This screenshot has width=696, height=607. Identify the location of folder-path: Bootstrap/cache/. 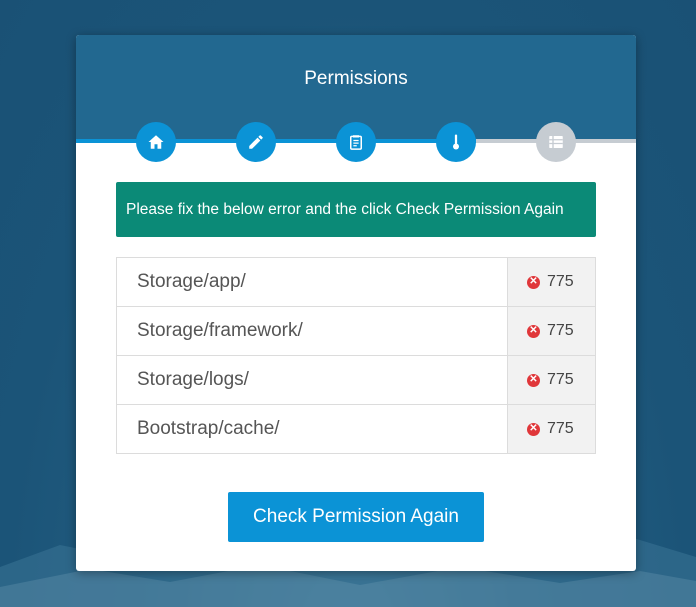
(312, 429).